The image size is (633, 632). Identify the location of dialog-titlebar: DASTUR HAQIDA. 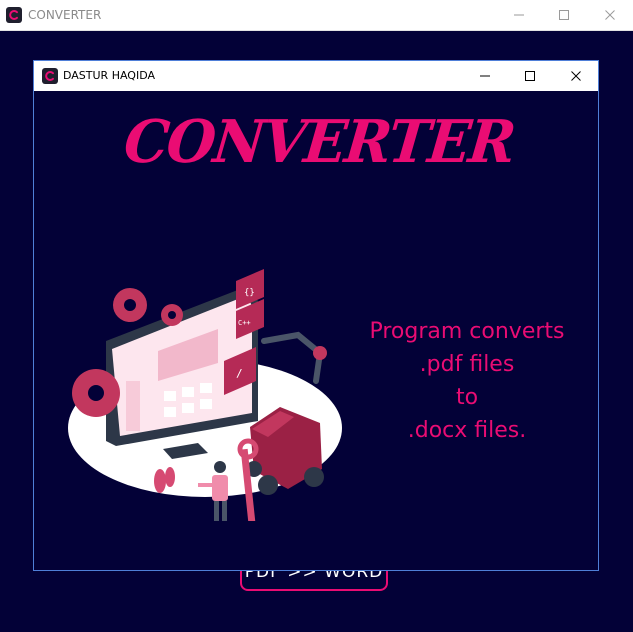
(316, 76).